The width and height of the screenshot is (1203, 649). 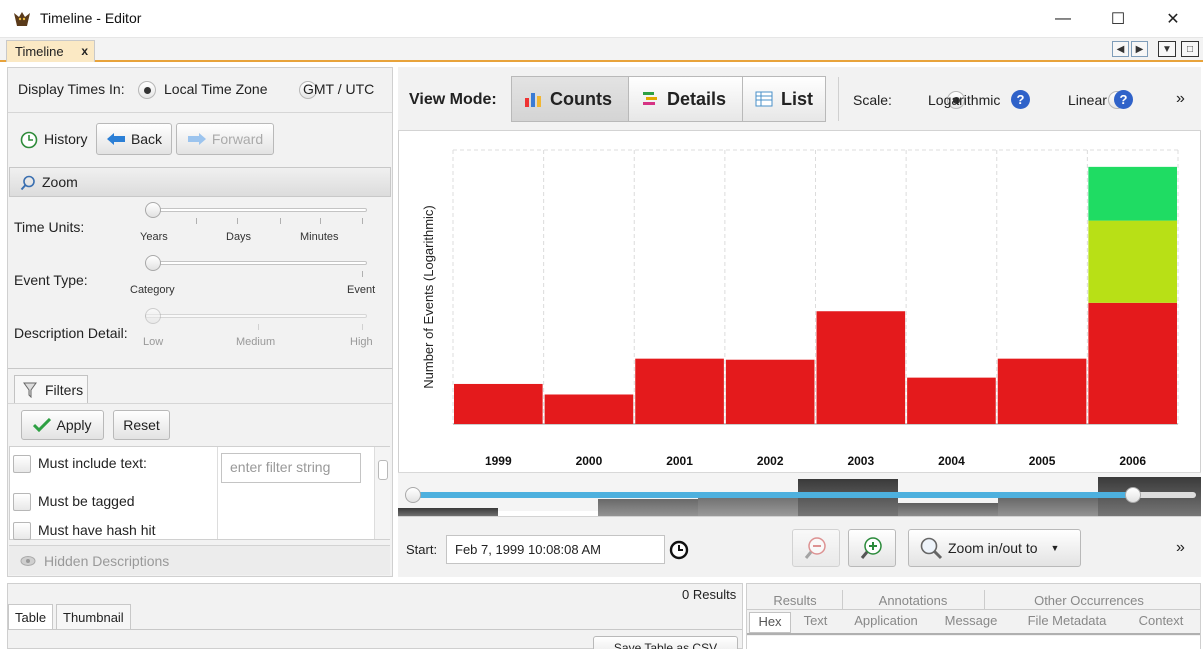 What do you see at coordinates (239, 237) in the screenshot?
I see `tick-label: Days` at bounding box center [239, 237].